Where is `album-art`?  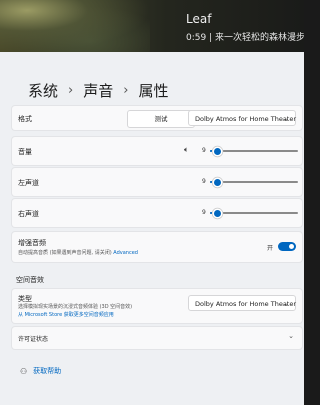 album-art is located at coordinates (75, 26).